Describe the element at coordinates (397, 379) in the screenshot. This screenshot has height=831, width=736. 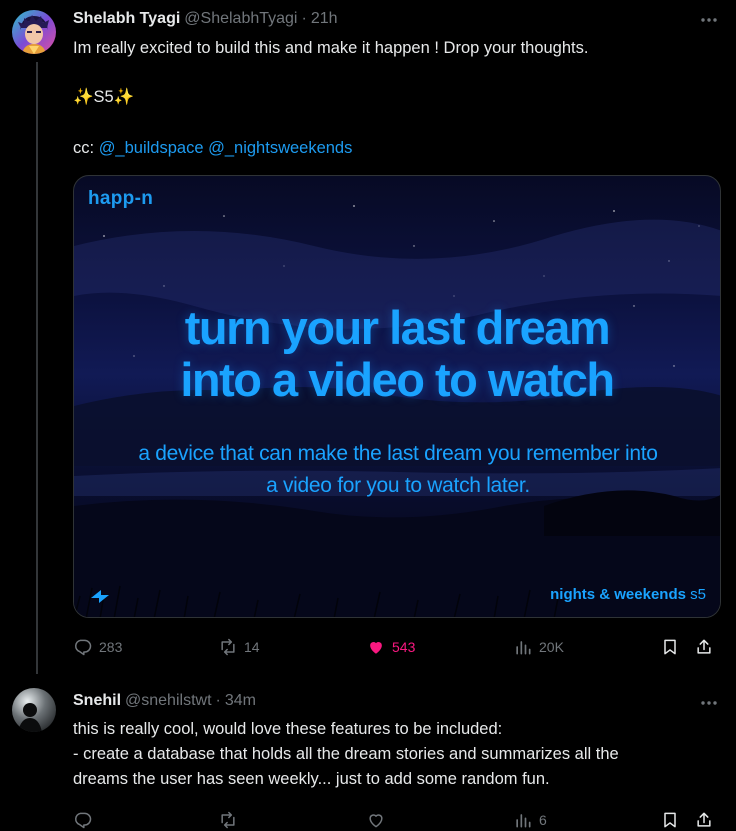
I see `media-headline-line: into a video to watch` at that location.